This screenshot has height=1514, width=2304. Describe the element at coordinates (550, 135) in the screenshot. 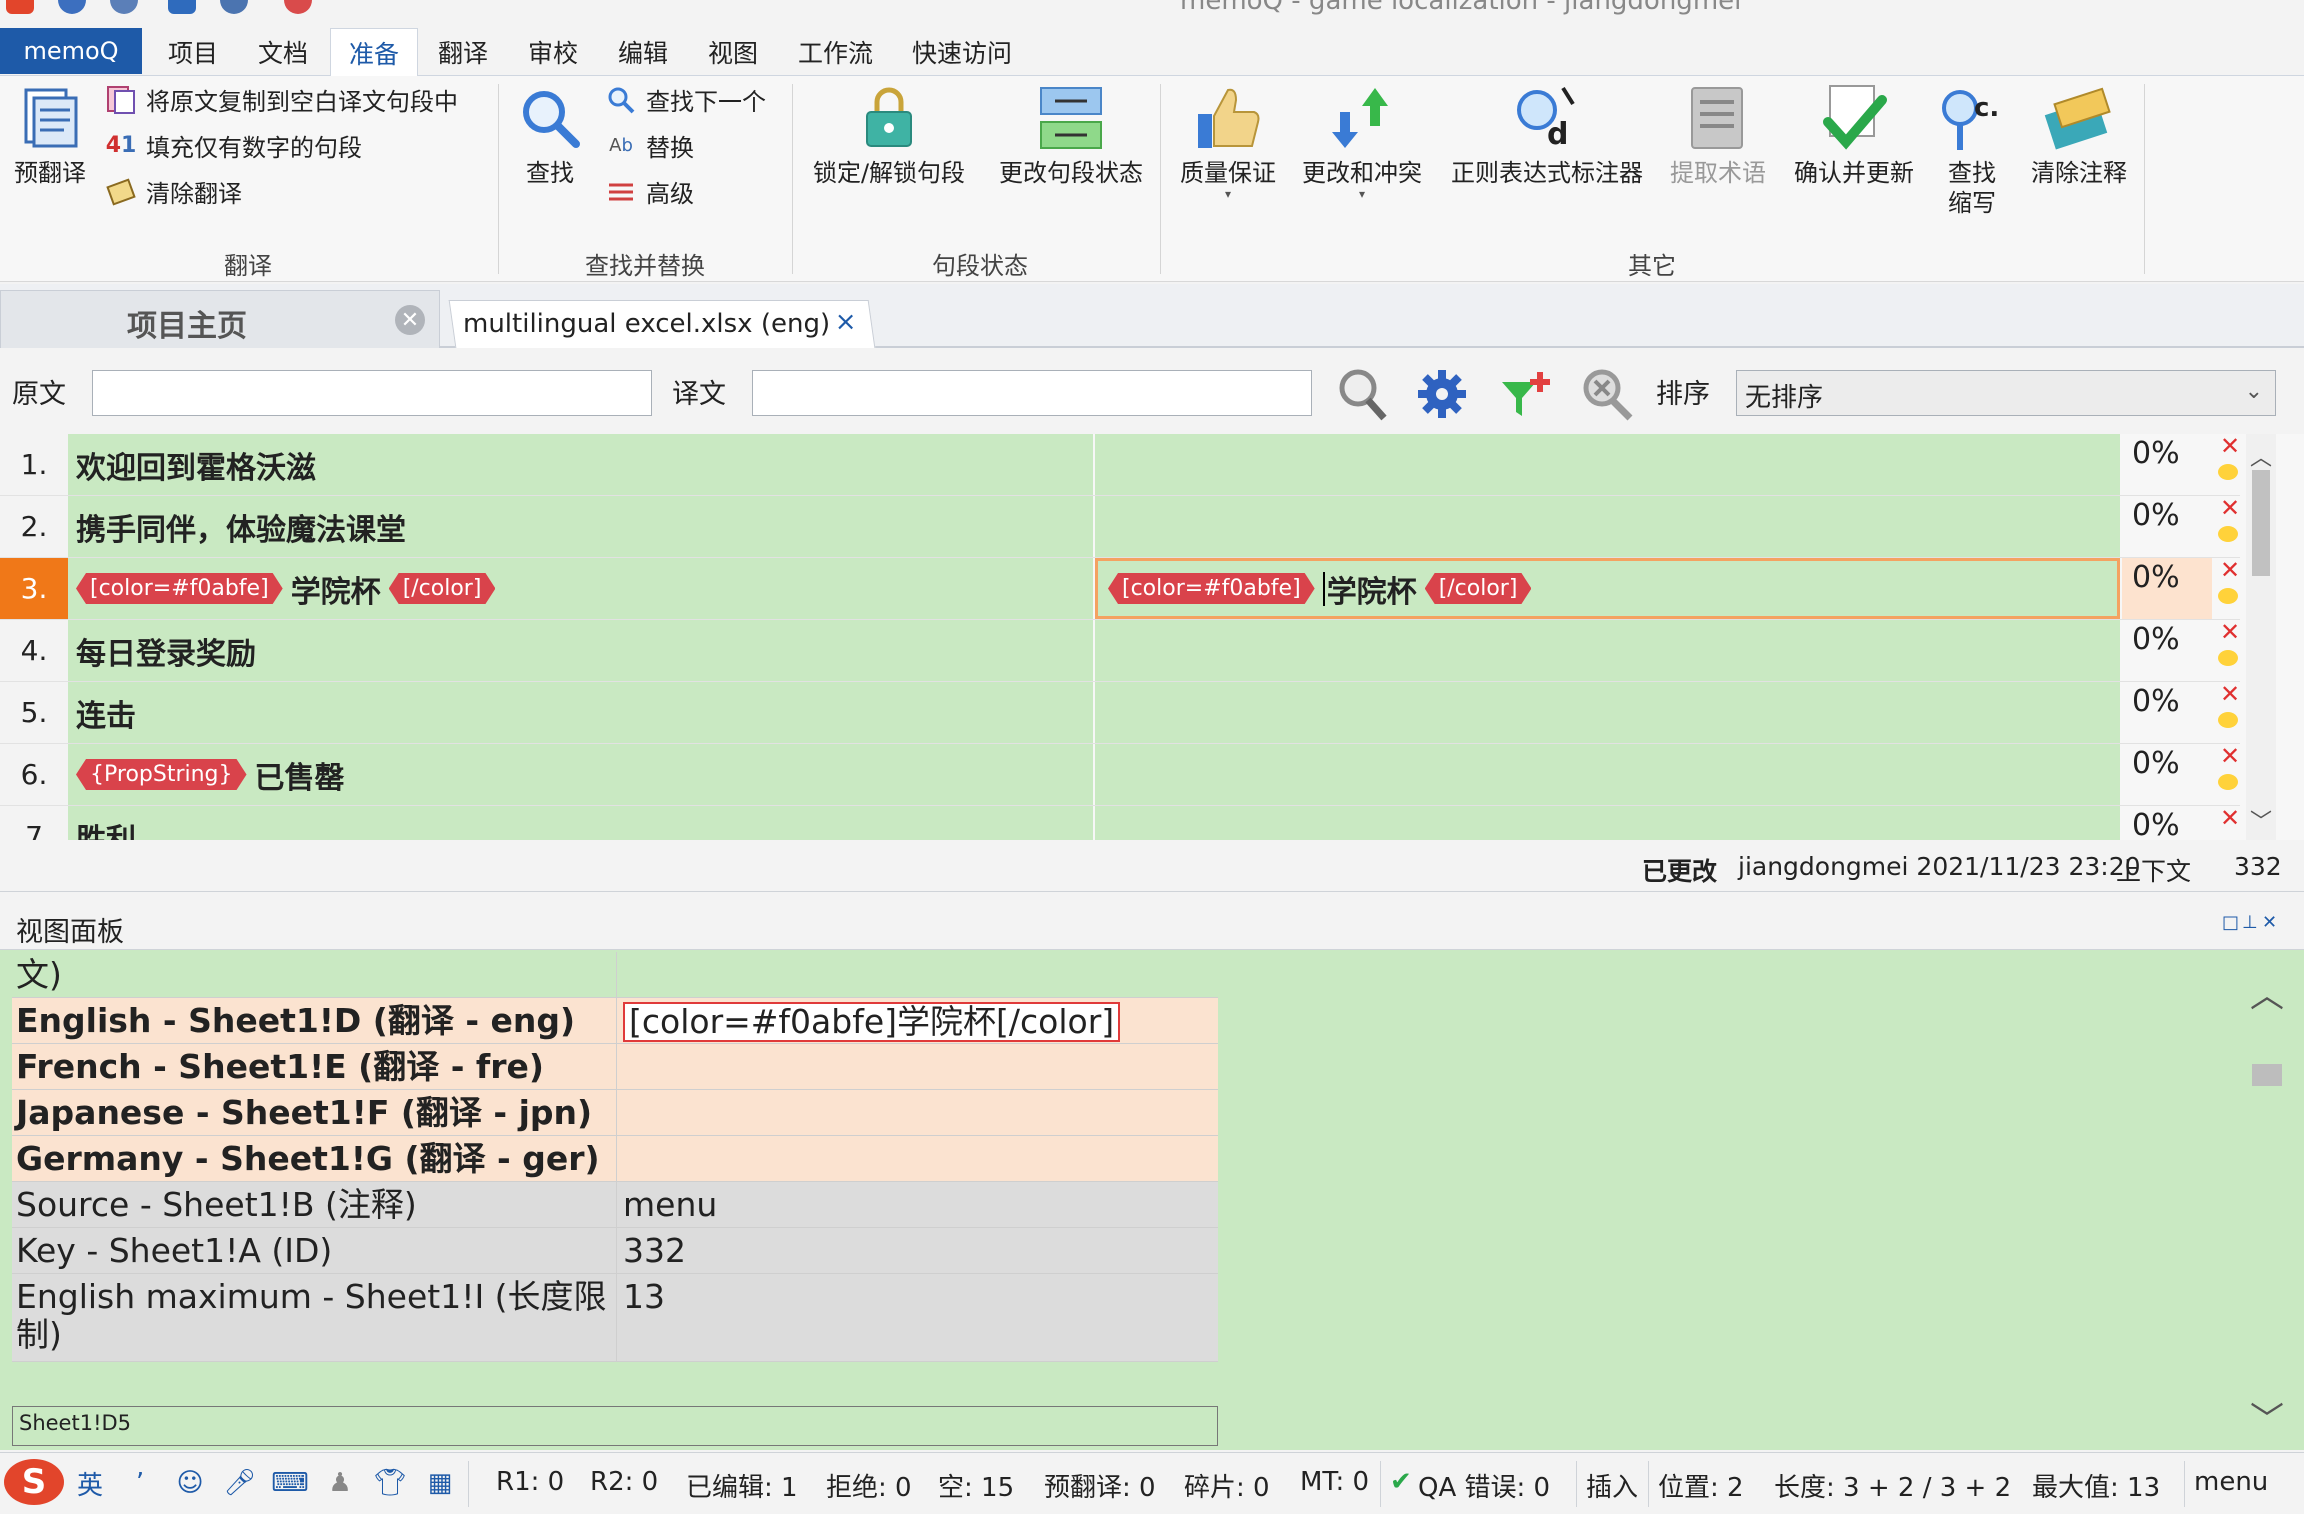

I see `find-button: 查找` at that location.